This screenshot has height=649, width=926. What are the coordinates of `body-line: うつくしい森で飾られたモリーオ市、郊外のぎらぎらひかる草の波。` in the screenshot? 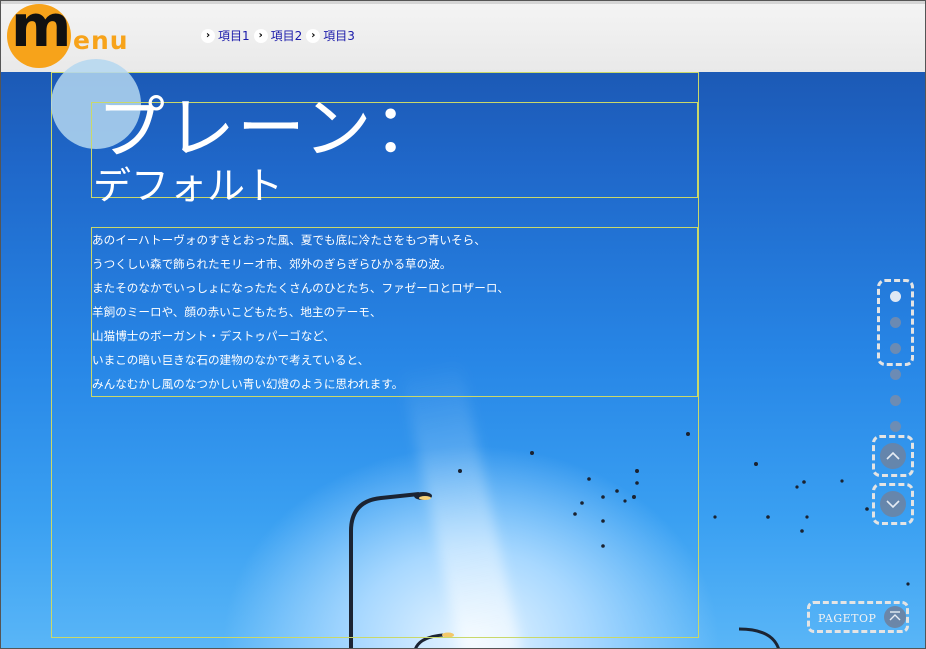 It's located at (272, 264).